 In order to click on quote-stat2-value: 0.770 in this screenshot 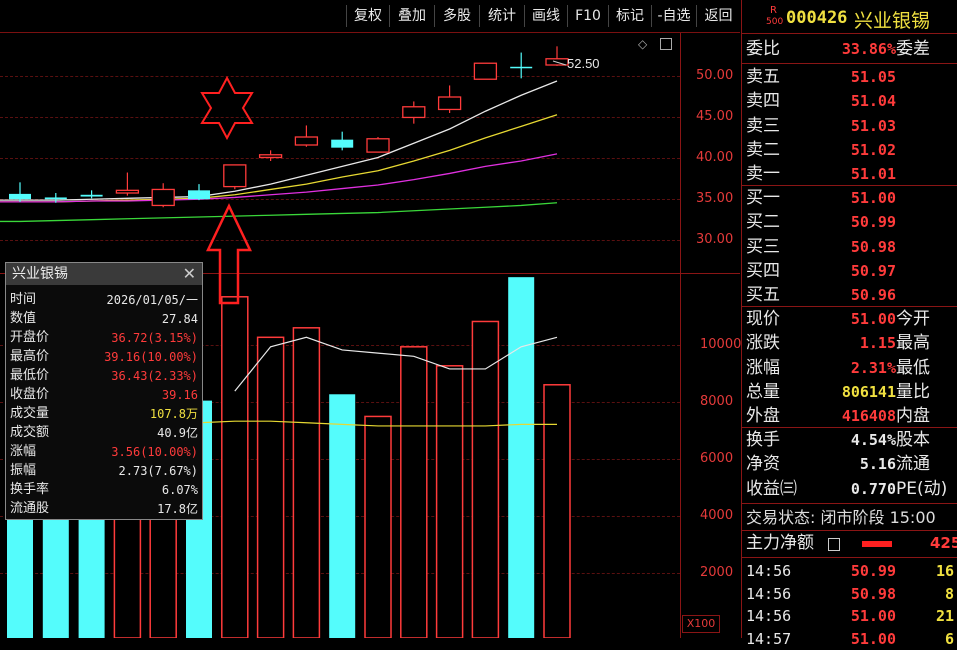, I will do `click(873, 488)`.